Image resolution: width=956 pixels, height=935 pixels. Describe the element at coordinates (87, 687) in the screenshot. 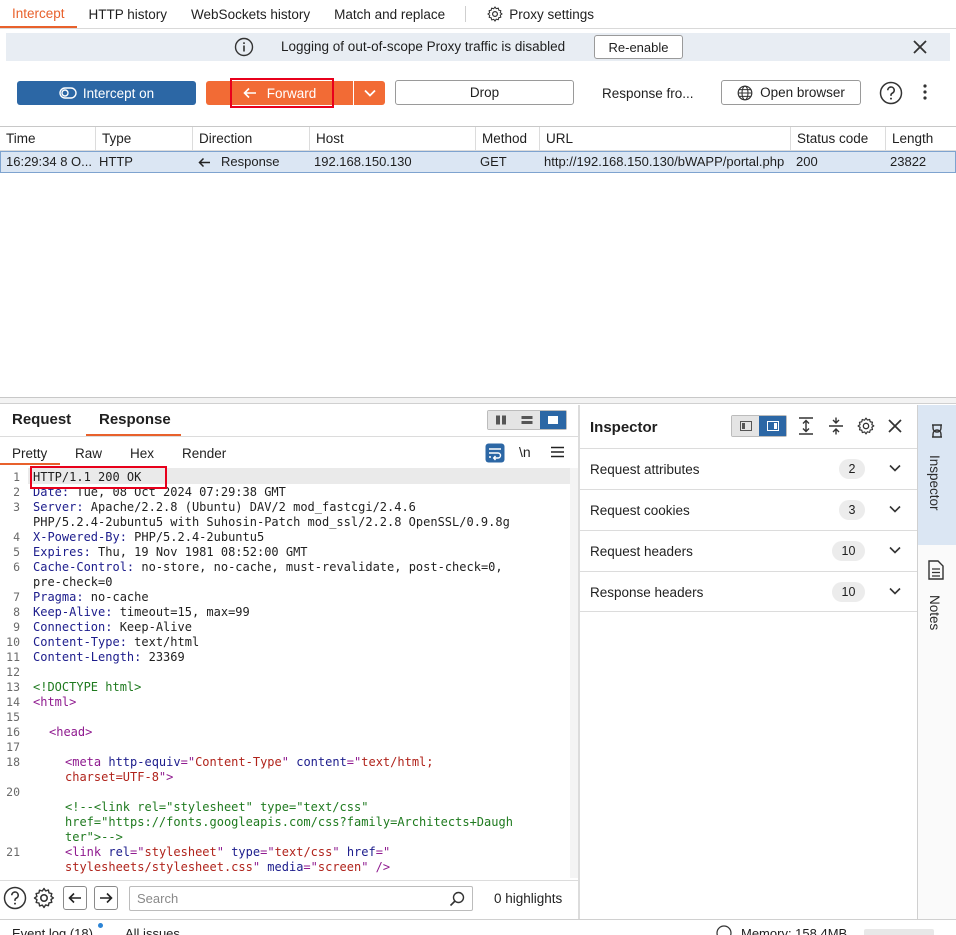

I see `doctype: <!DOCTYPE html>` at that location.